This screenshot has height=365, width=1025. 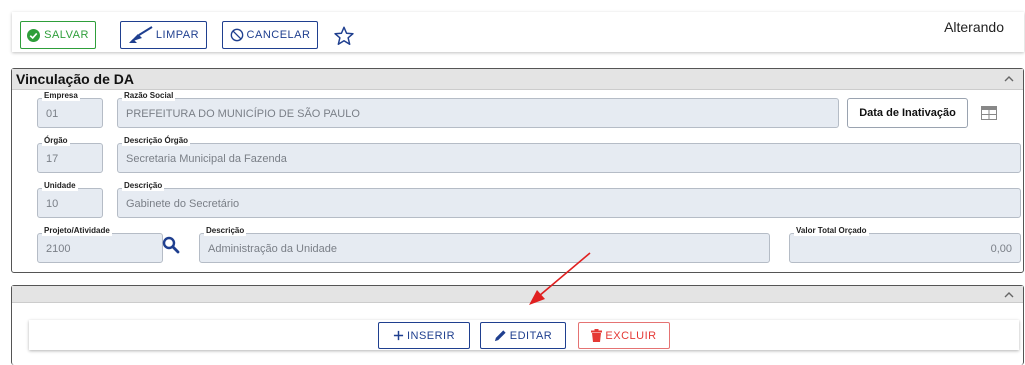 What do you see at coordinates (34, 35) in the screenshot?
I see `check-circle-icon` at bounding box center [34, 35].